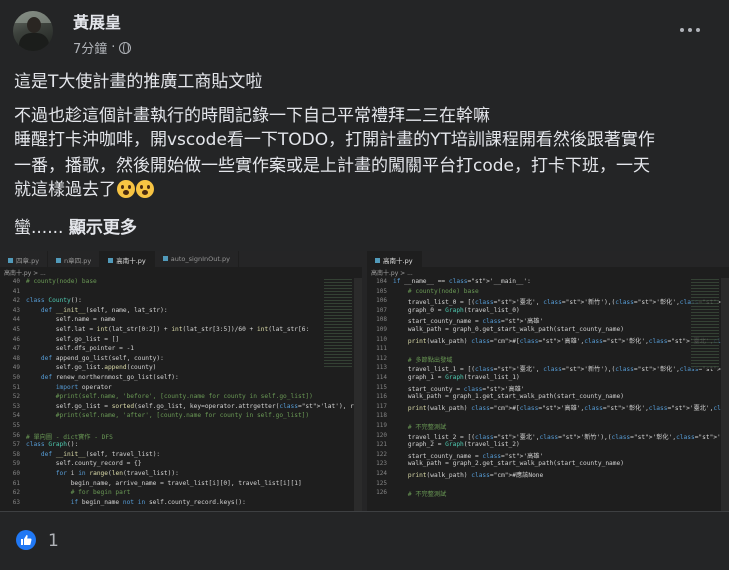  What do you see at coordinates (125, 47) in the screenshot?
I see `globe-icon` at bounding box center [125, 47].